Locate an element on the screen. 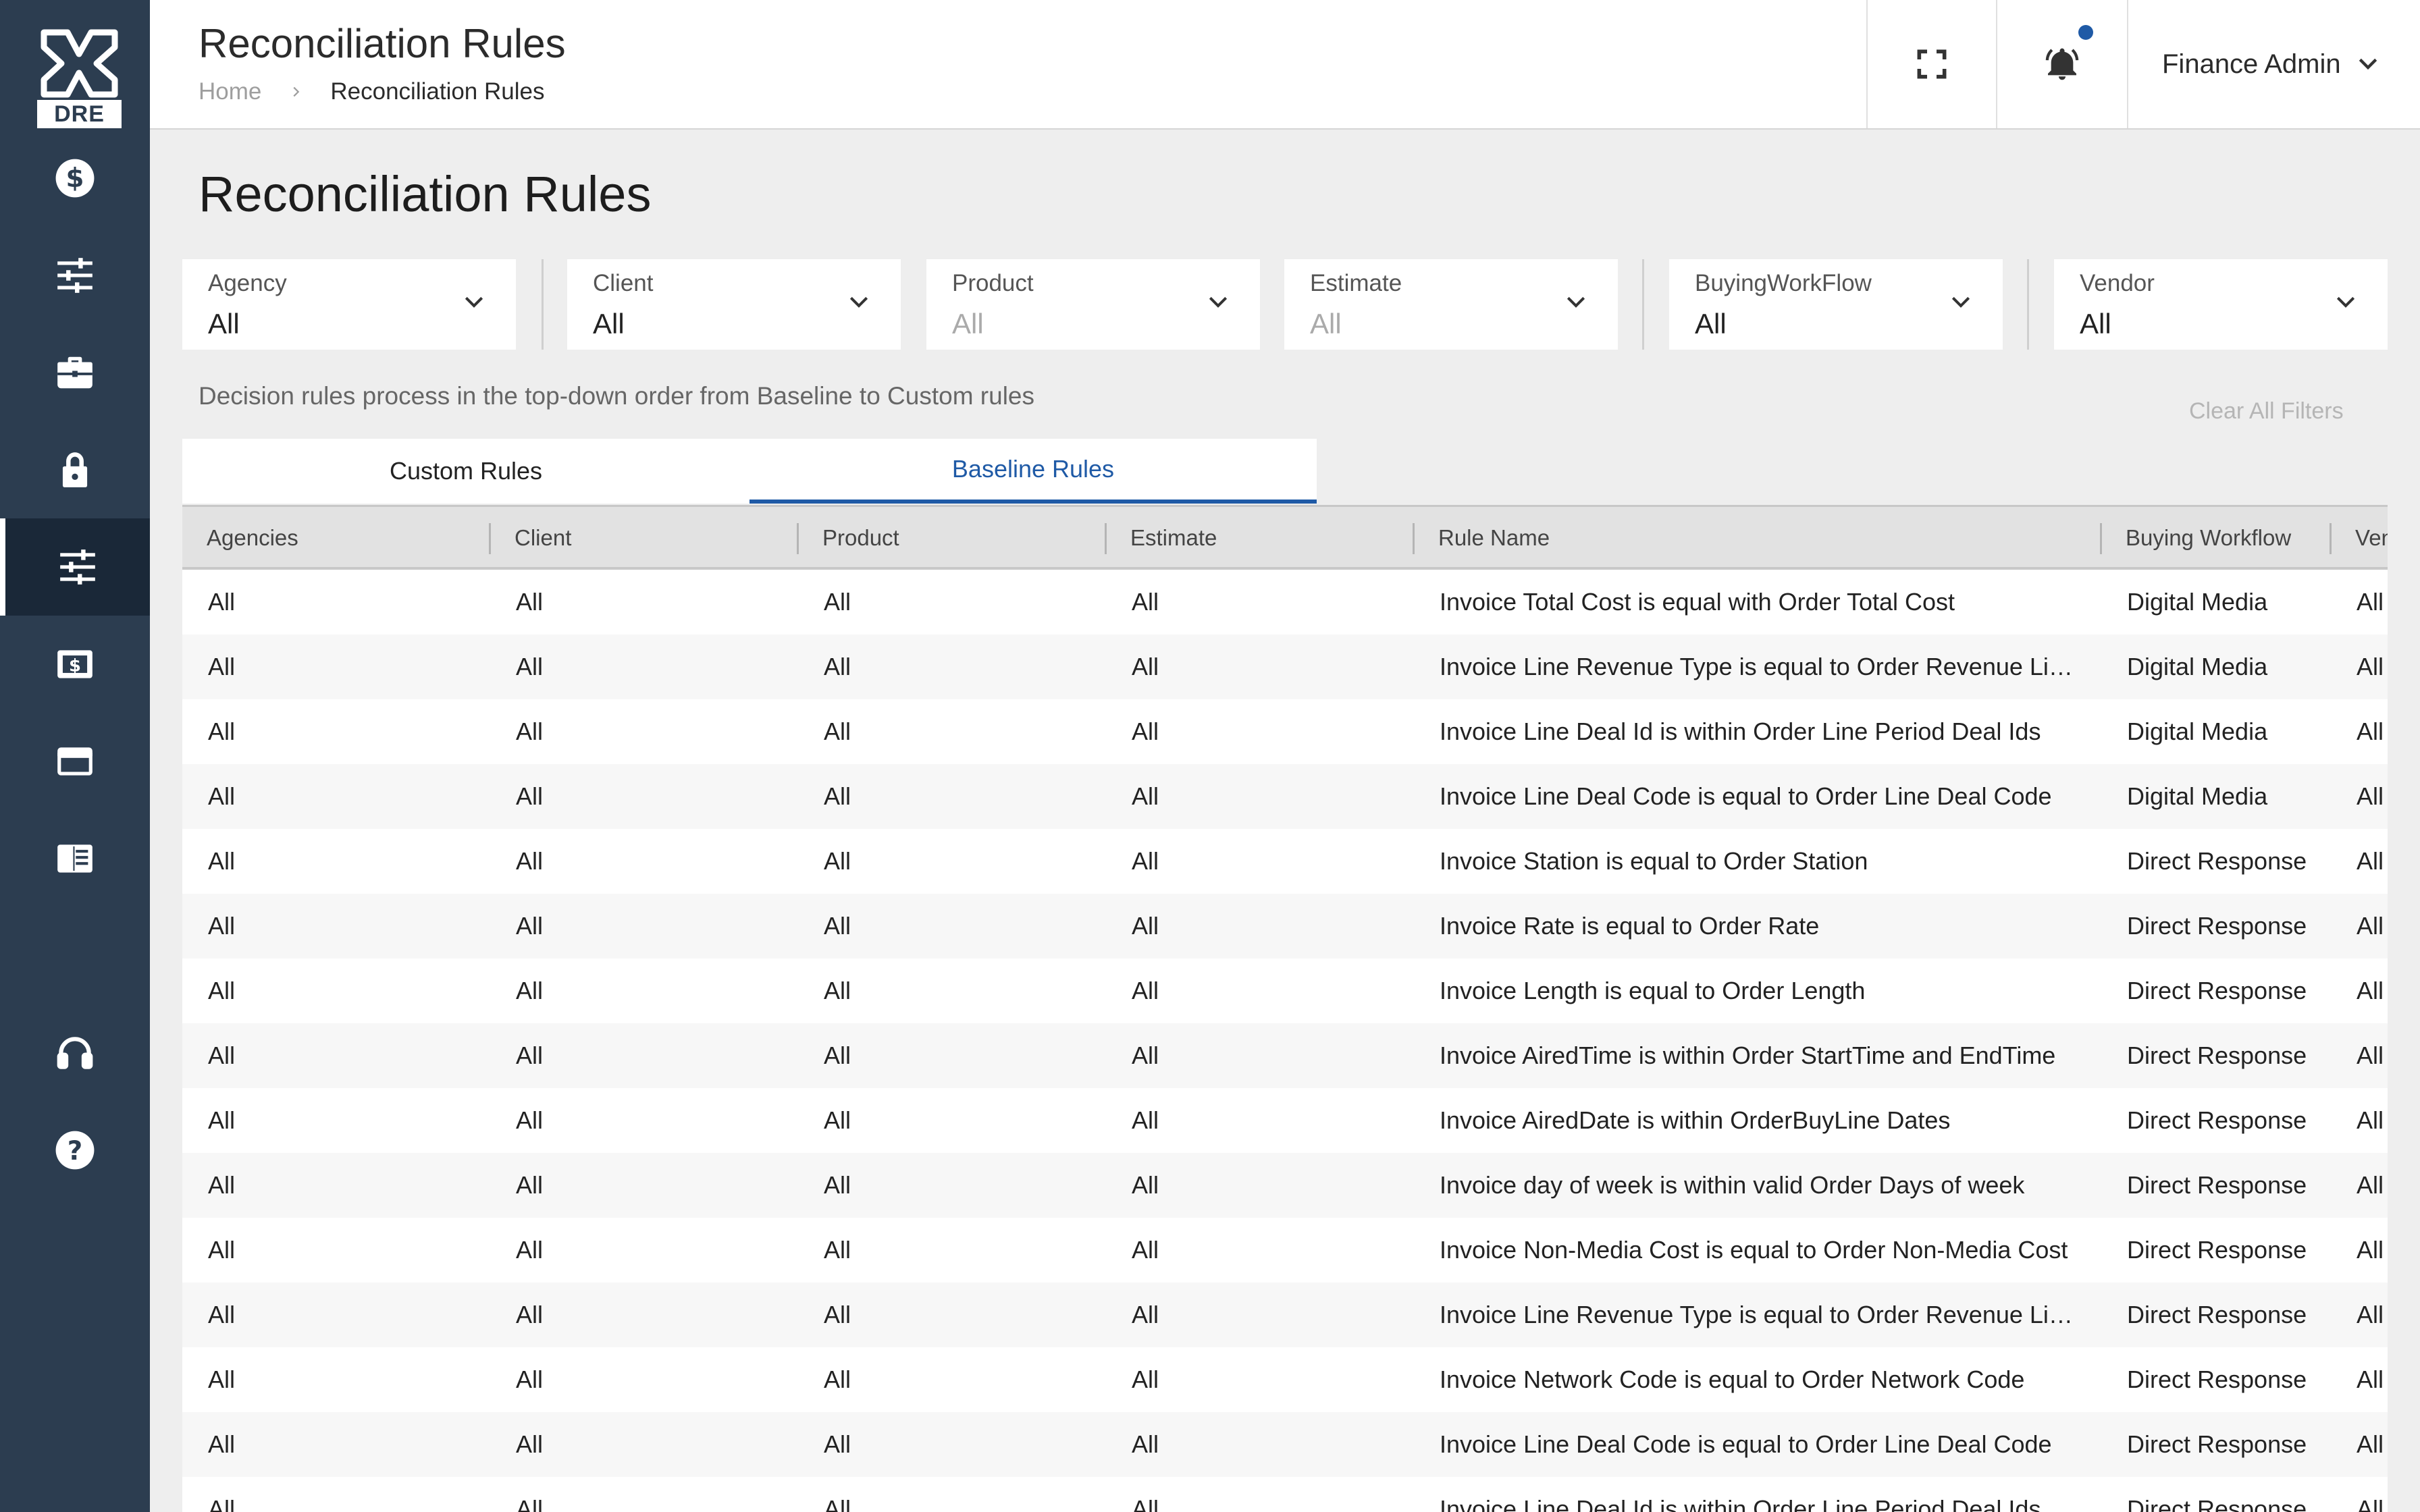  sidebar-item-settings is located at coordinates (75, 275).